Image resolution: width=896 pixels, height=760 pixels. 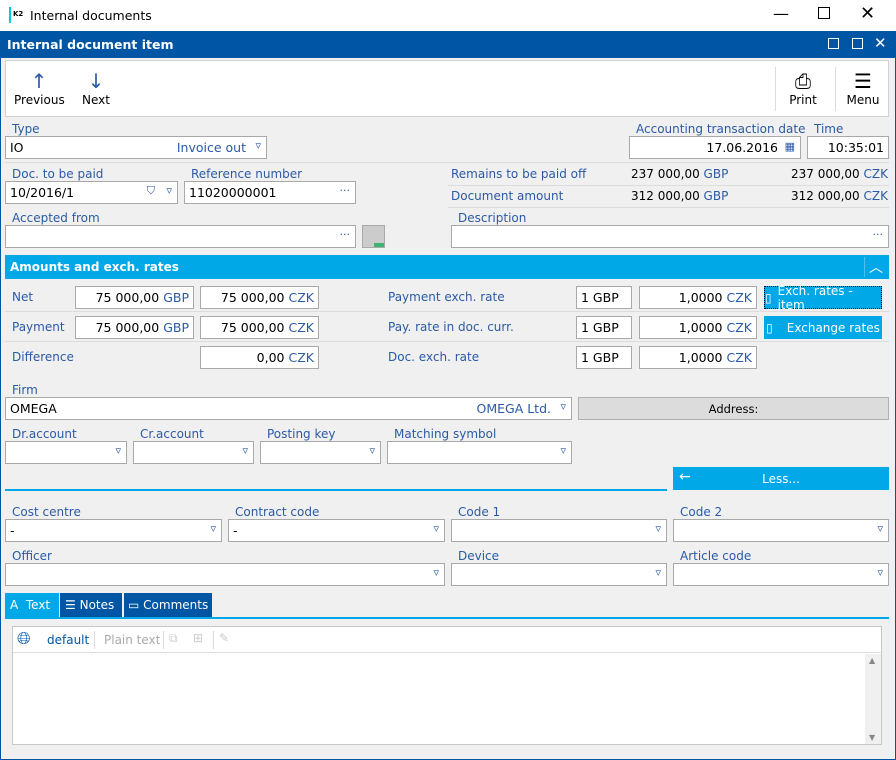 I want to click on copy-icon: ⧉, so click(x=173, y=638).